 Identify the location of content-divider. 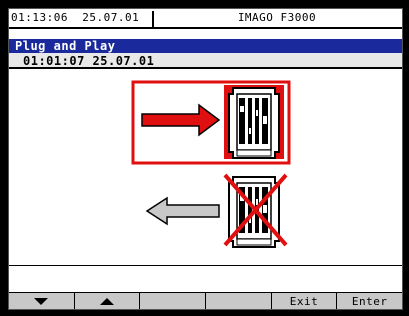
(205, 265).